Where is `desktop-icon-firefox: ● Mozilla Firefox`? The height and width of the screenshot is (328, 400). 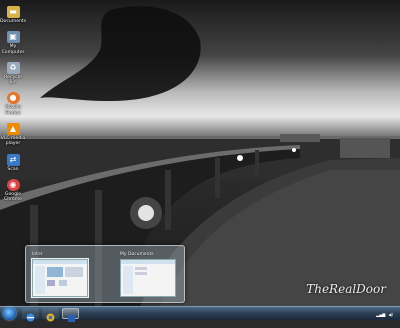 desktop-icon-firefox: ● Mozilla Firefox is located at coordinates (13, 104).